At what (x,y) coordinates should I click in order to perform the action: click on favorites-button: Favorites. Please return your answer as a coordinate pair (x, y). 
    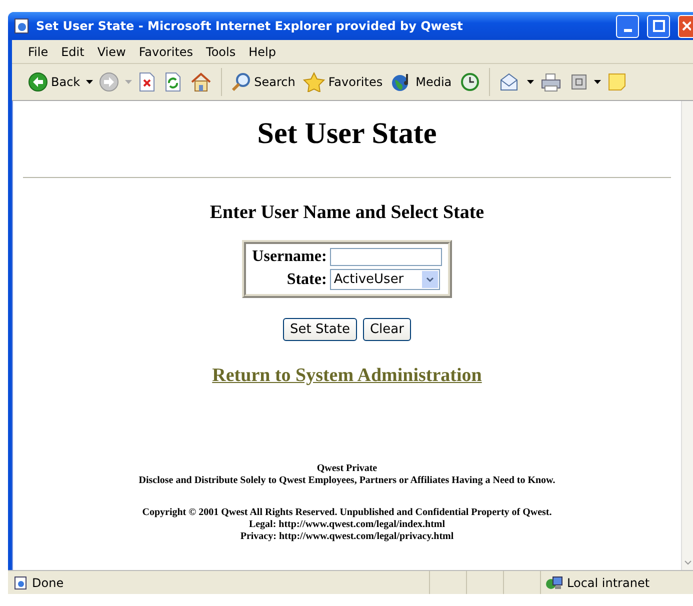
    Looking at the image, I should click on (343, 82).